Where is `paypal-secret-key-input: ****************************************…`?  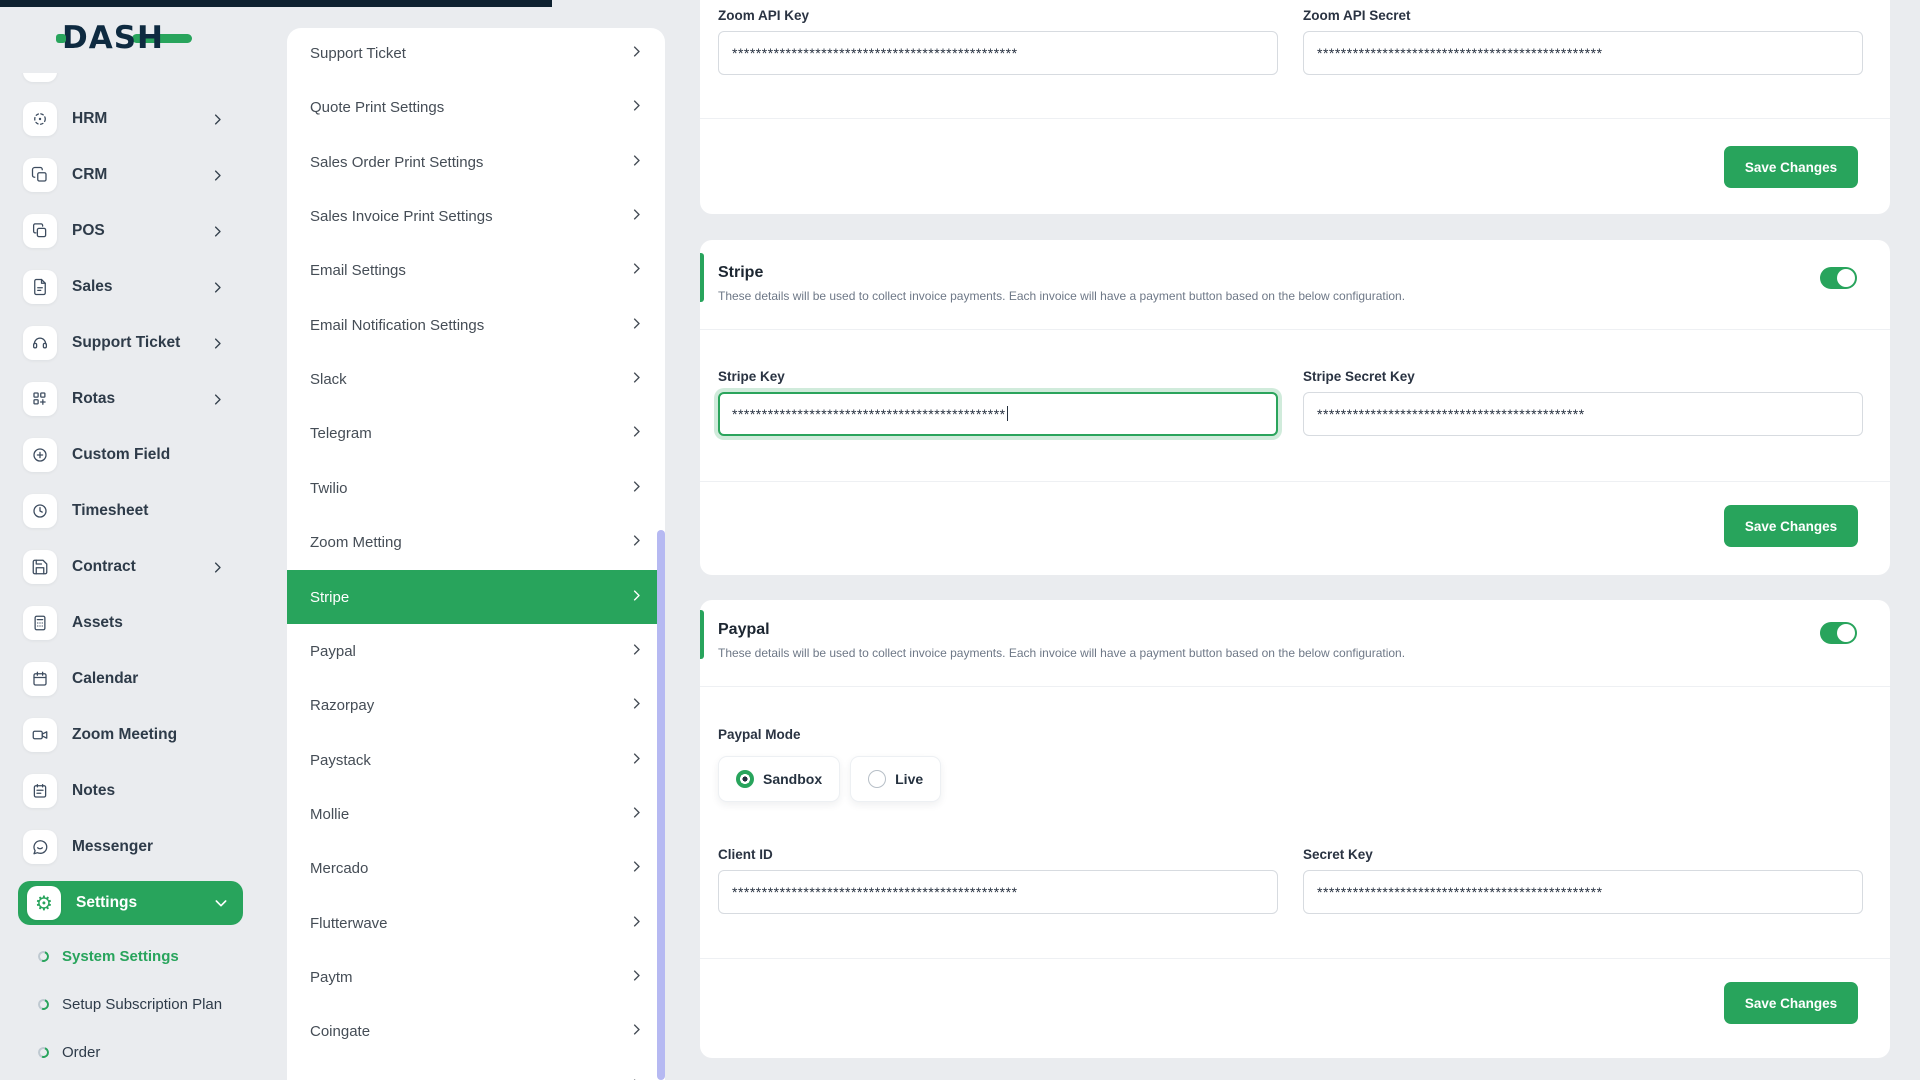 paypal-secret-key-input: ****************************************… is located at coordinates (1583, 892).